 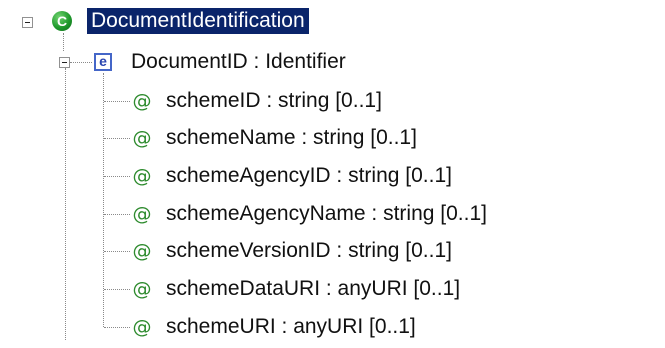 I want to click on tree-node-documentid: DocumentID : Identifier, so click(x=238, y=62).